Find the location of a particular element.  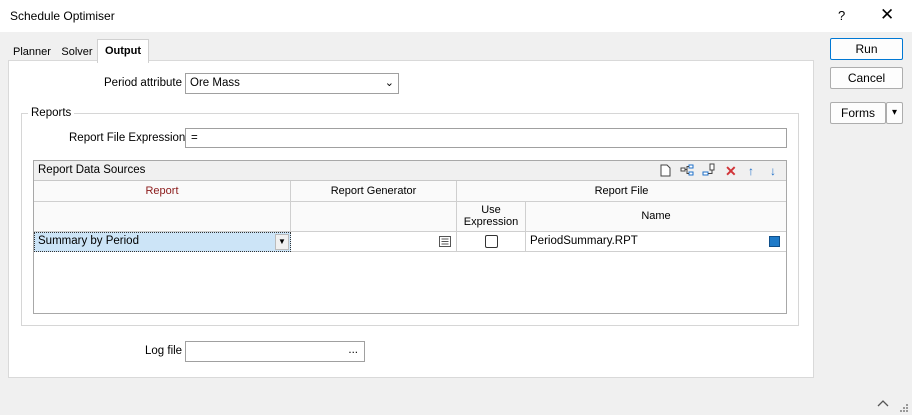

report-file-expression-label: Report File Expression is located at coordinates (127, 138).